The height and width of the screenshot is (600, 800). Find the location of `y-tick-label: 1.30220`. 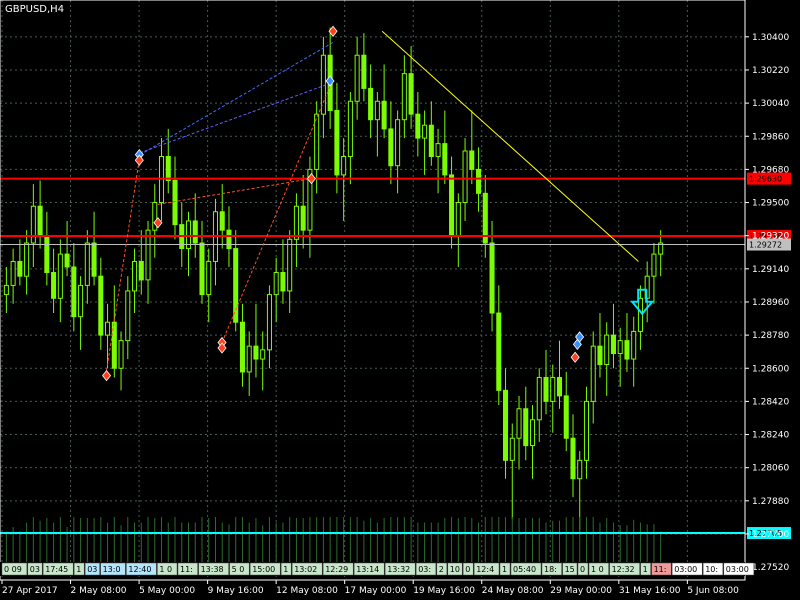

y-tick-label: 1.30220 is located at coordinates (770, 71).